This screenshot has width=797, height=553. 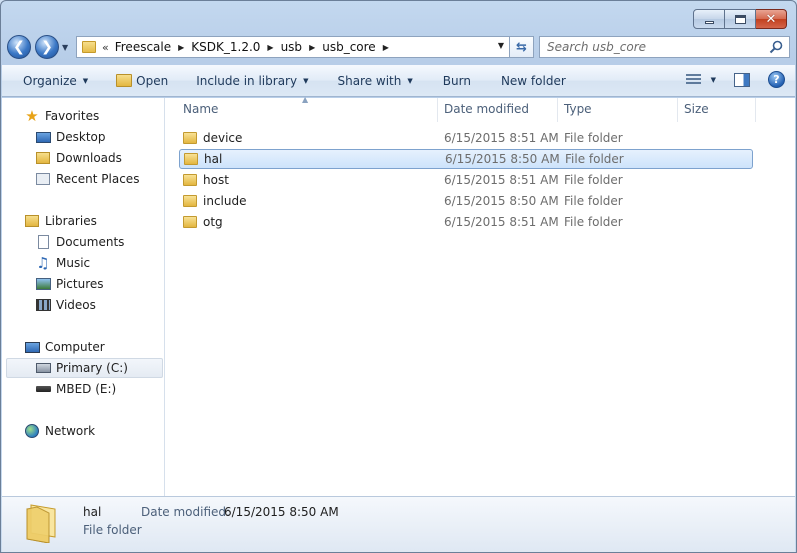 I want to click on organize-label: Organize, so click(x=50, y=80).